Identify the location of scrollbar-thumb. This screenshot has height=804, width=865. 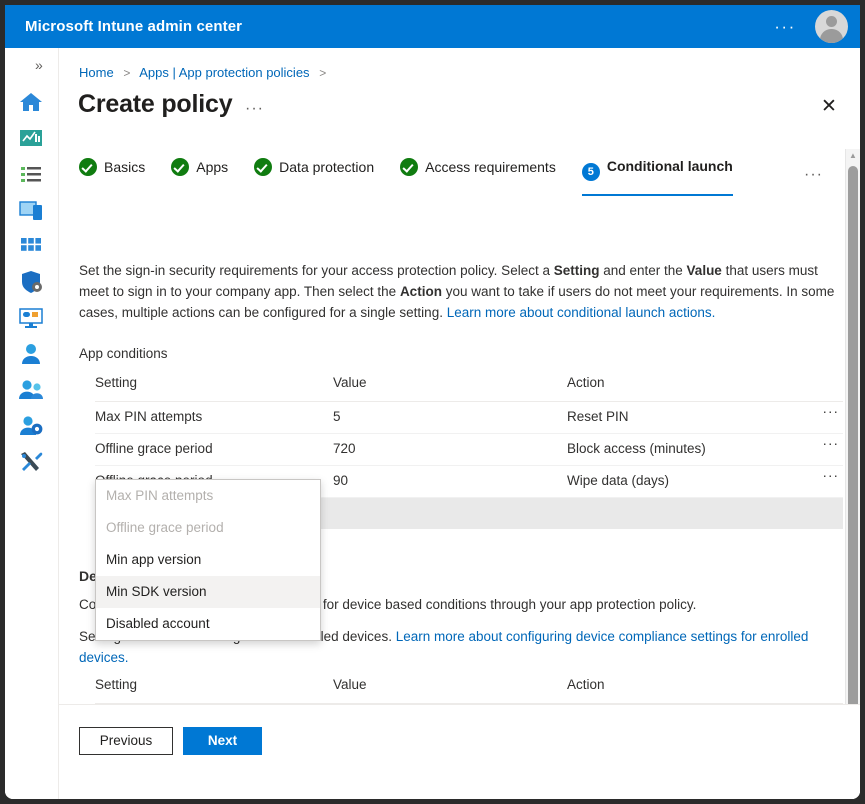
(853, 444).